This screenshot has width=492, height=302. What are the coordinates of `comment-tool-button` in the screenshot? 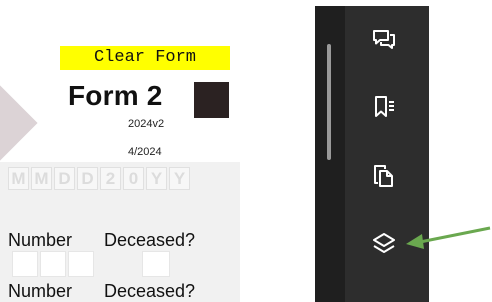 It's located at (384, 40).